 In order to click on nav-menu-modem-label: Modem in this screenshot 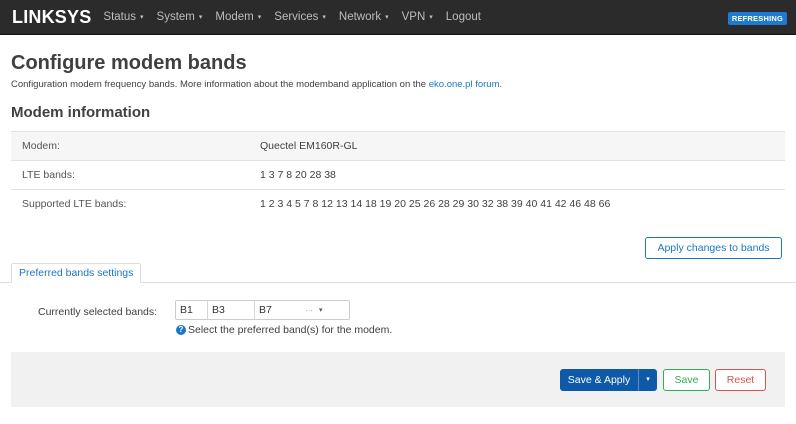, I will do `click(234, 17)`.